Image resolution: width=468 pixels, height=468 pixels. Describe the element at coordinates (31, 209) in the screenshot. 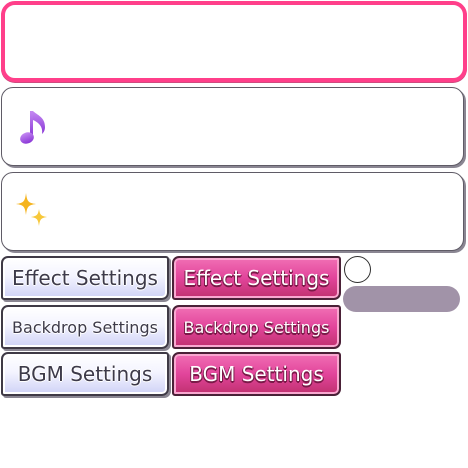

I see `sparkle-icon` at that location.